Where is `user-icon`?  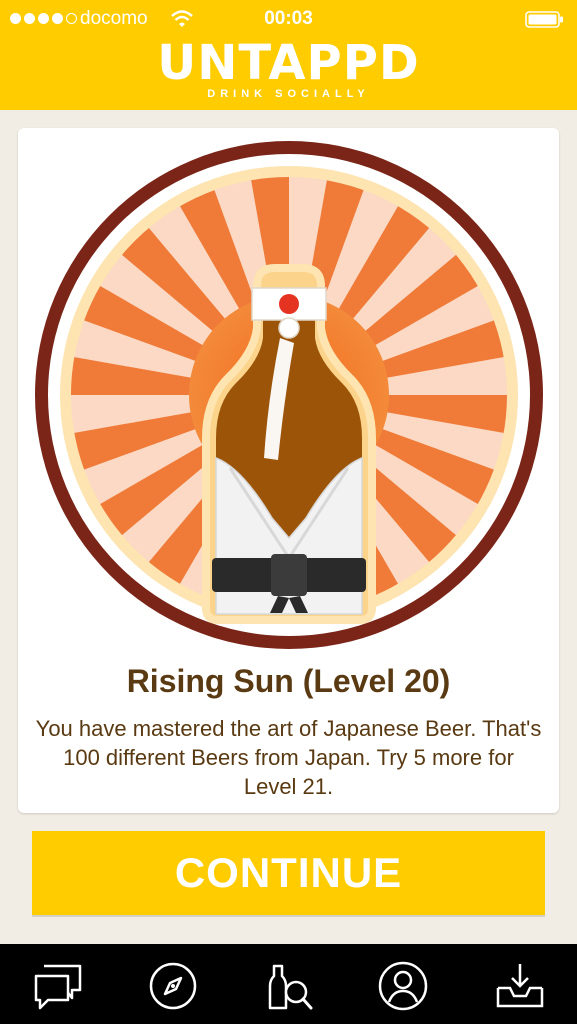 user-icon is located at coordinates (403, 986).